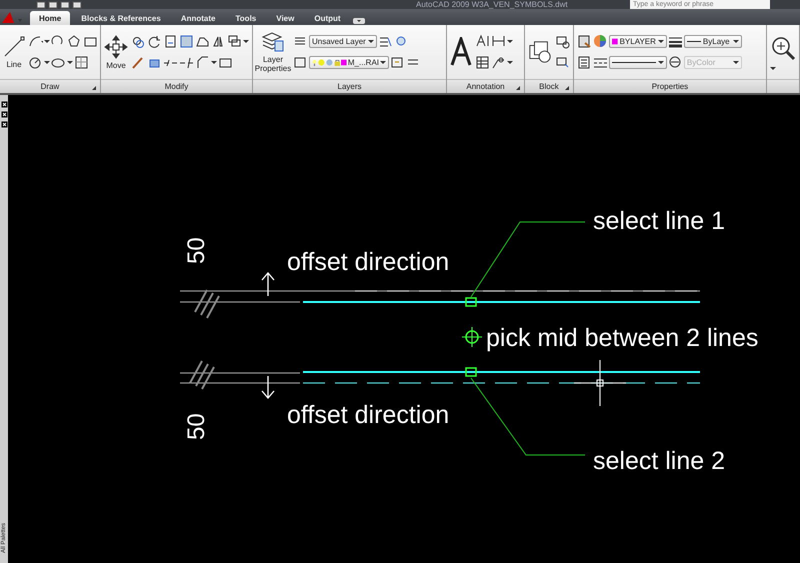 This screenshot has width=800, height=563. What do you see at coordinates (35, 62) in the screenshot?
I see `circle-icon` at bounding box center [35, 62].